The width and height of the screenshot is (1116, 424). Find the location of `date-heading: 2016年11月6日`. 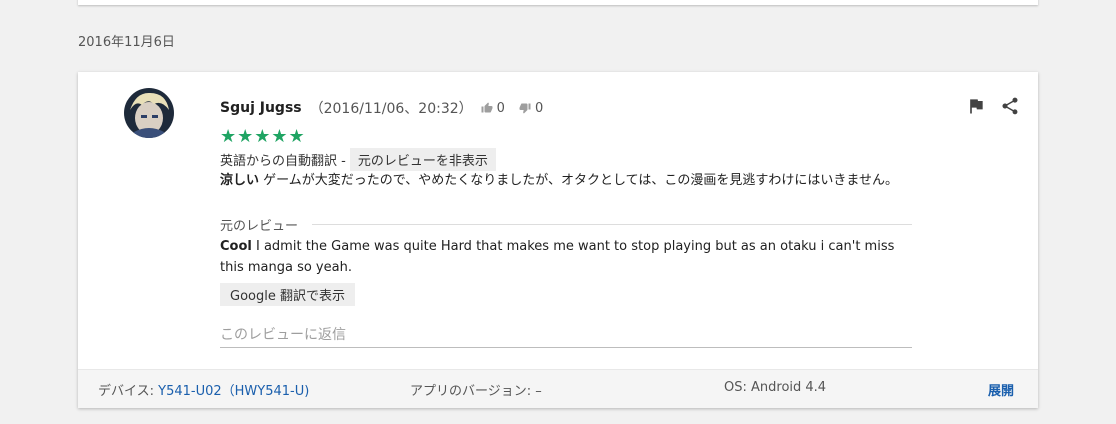

date-heading: 2016年11月6日 is located at coordinates (126, 42).